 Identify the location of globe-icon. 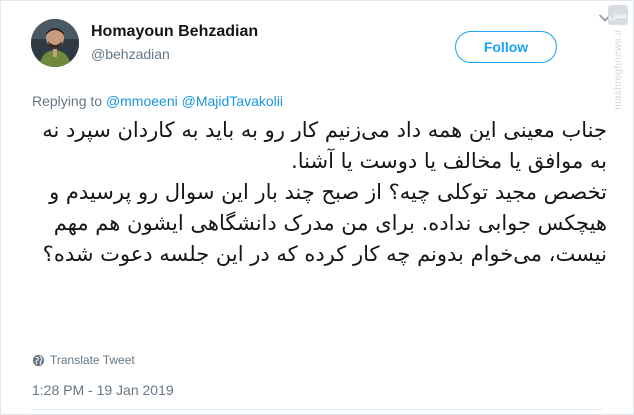
(38, 360).